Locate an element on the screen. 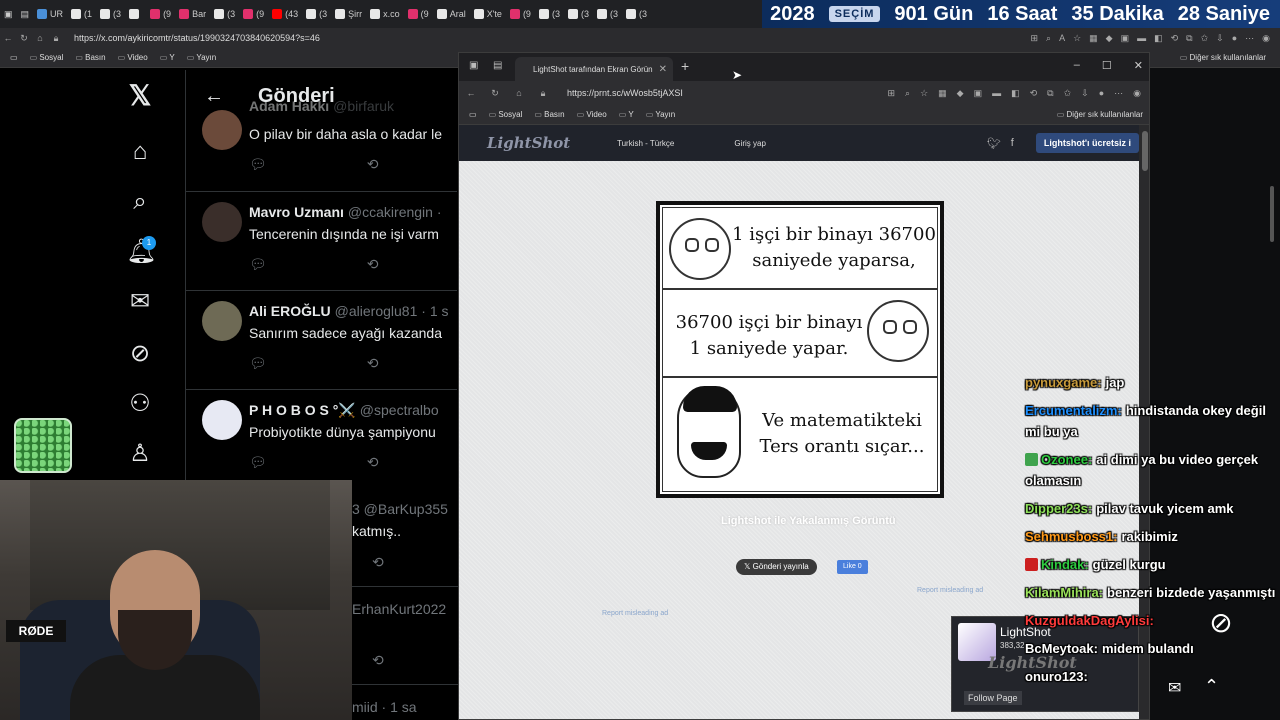 The height and width of the screenshot is (720, 1280). messages-envelope-icon: ✉ is located at coordinates (140, 302).